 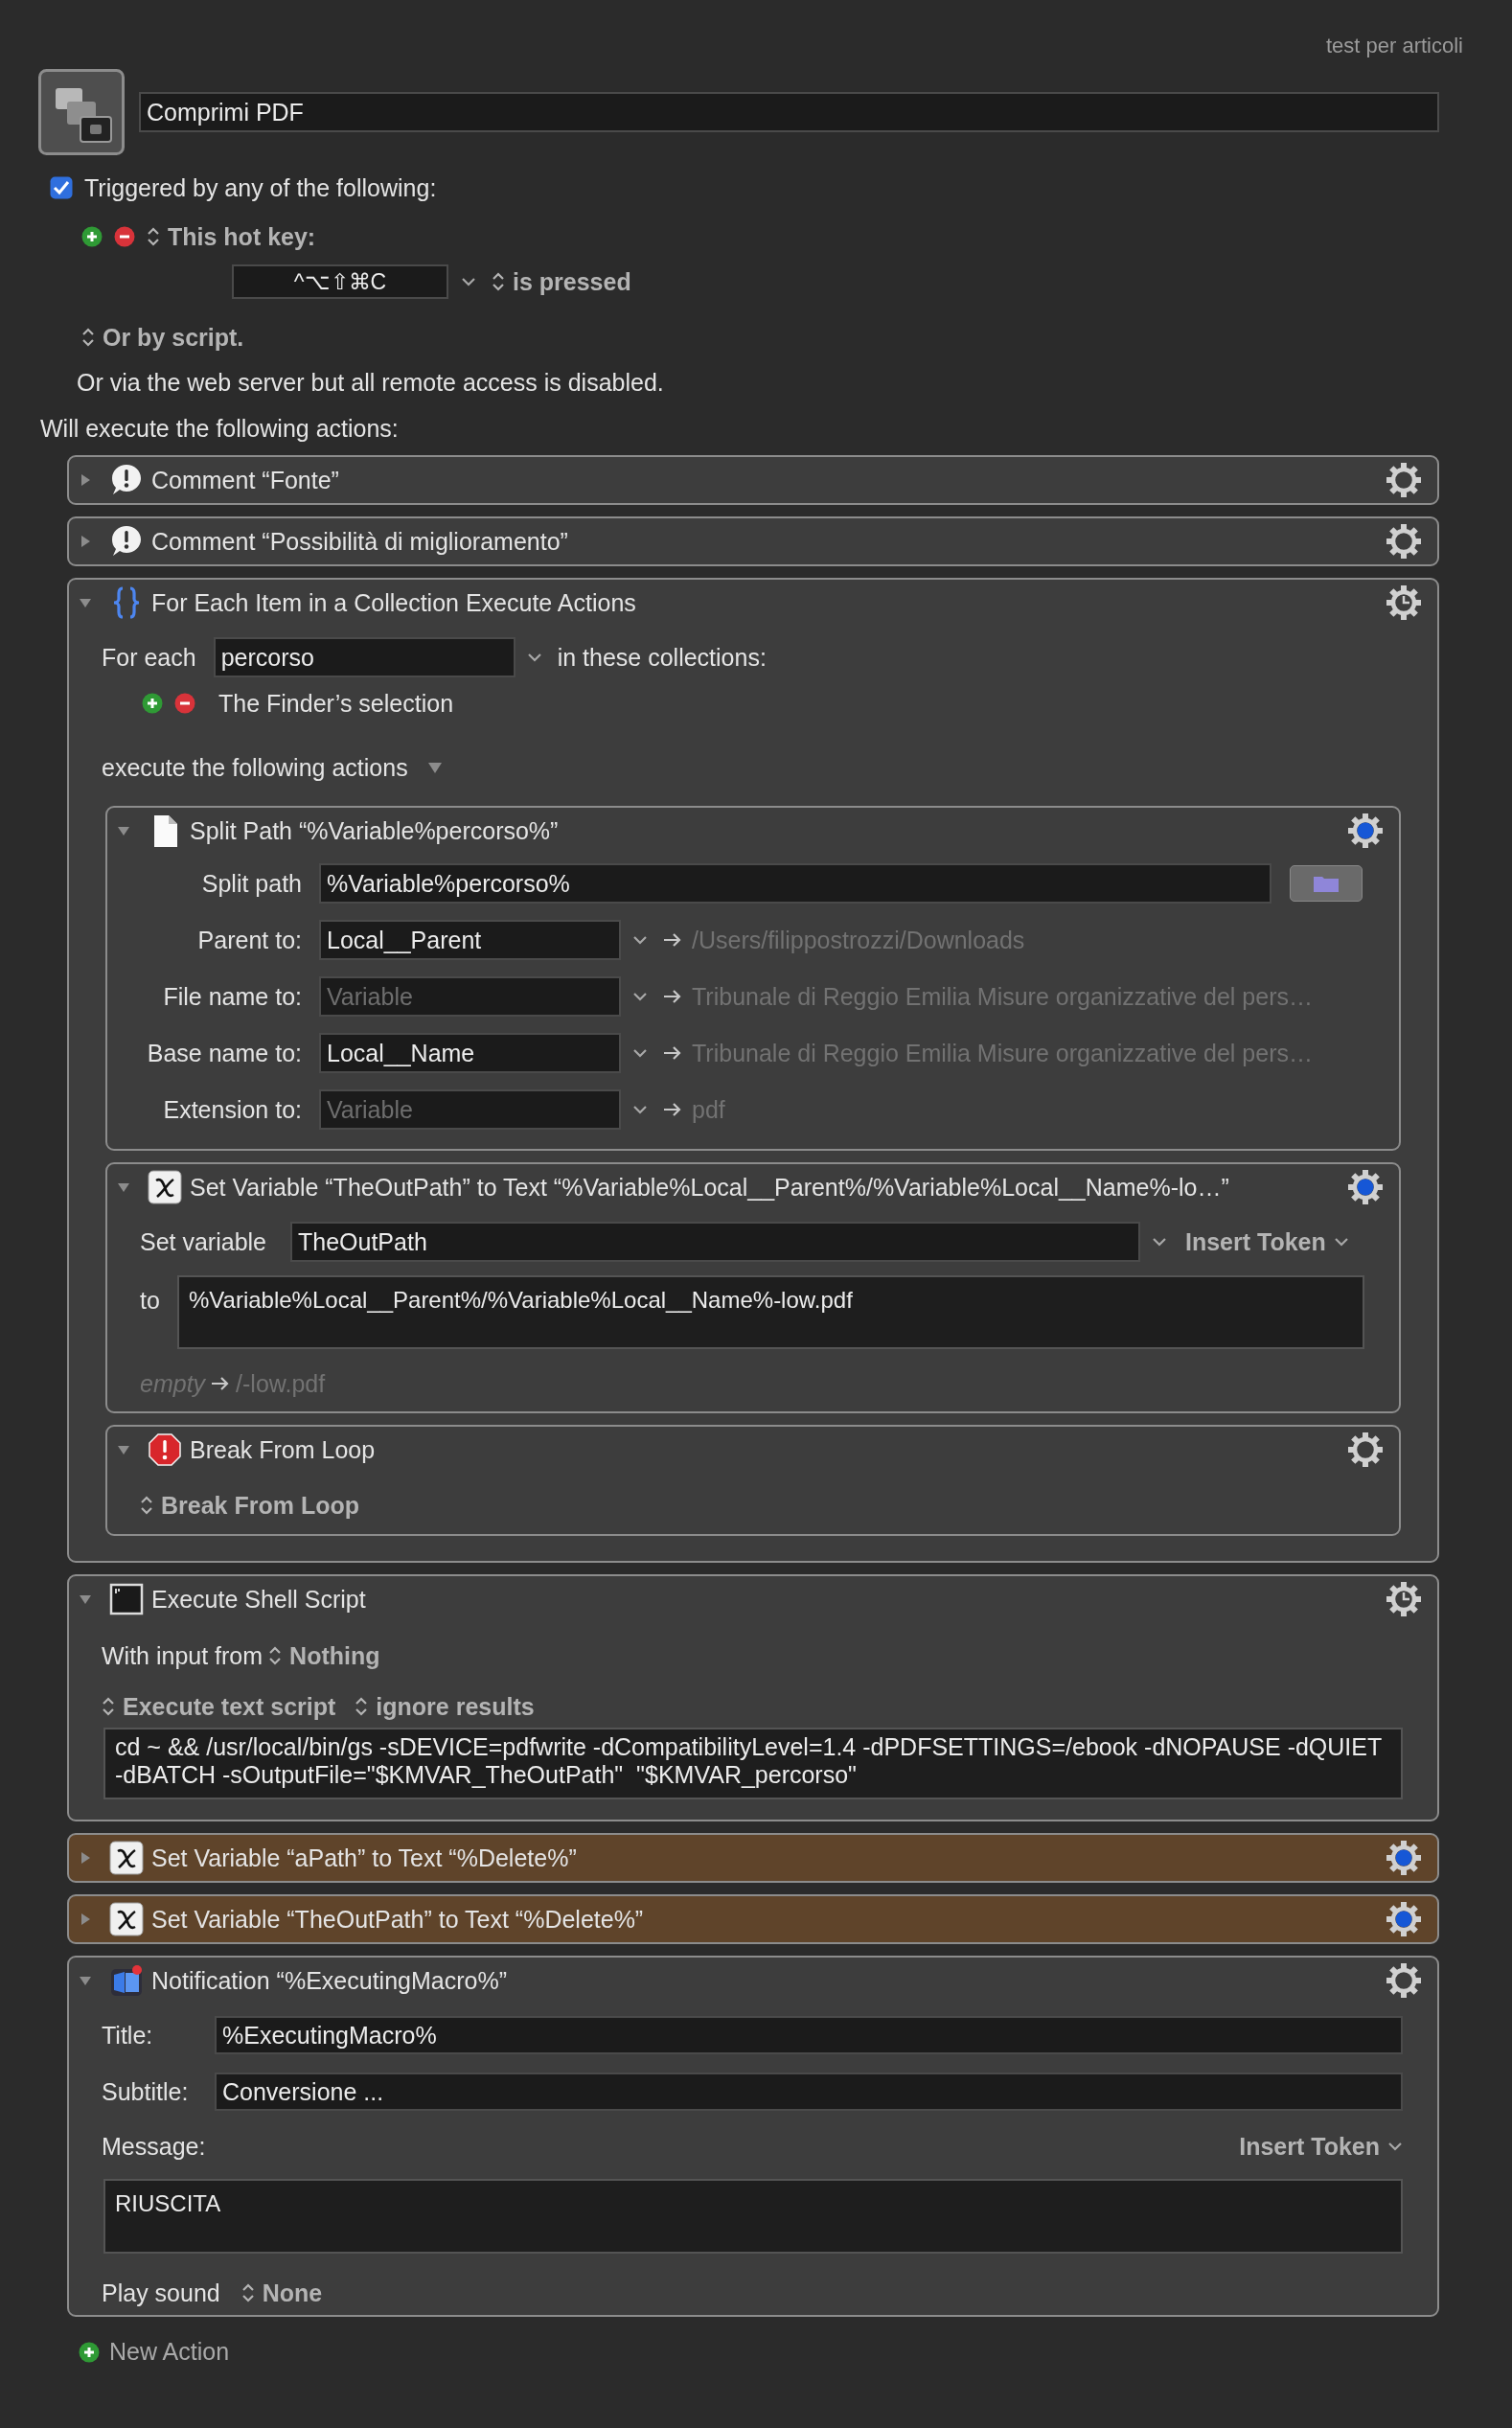 What do you see at coordinates (329, 1980) in the screenshot?
I see `action-title: Notification “%ExecutingMacro%”` at bounding box center [329, 1980].